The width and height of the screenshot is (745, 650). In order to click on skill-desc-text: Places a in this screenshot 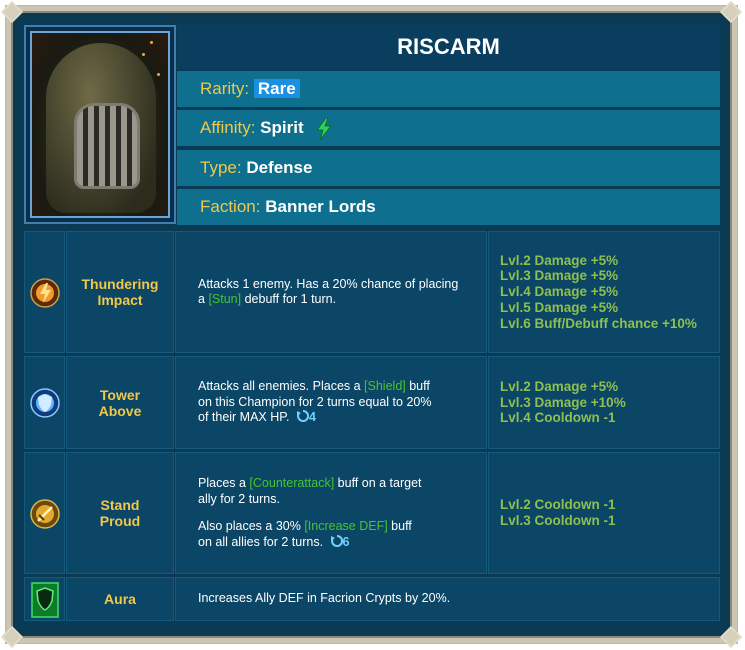, I will do `click(224, 483)`.